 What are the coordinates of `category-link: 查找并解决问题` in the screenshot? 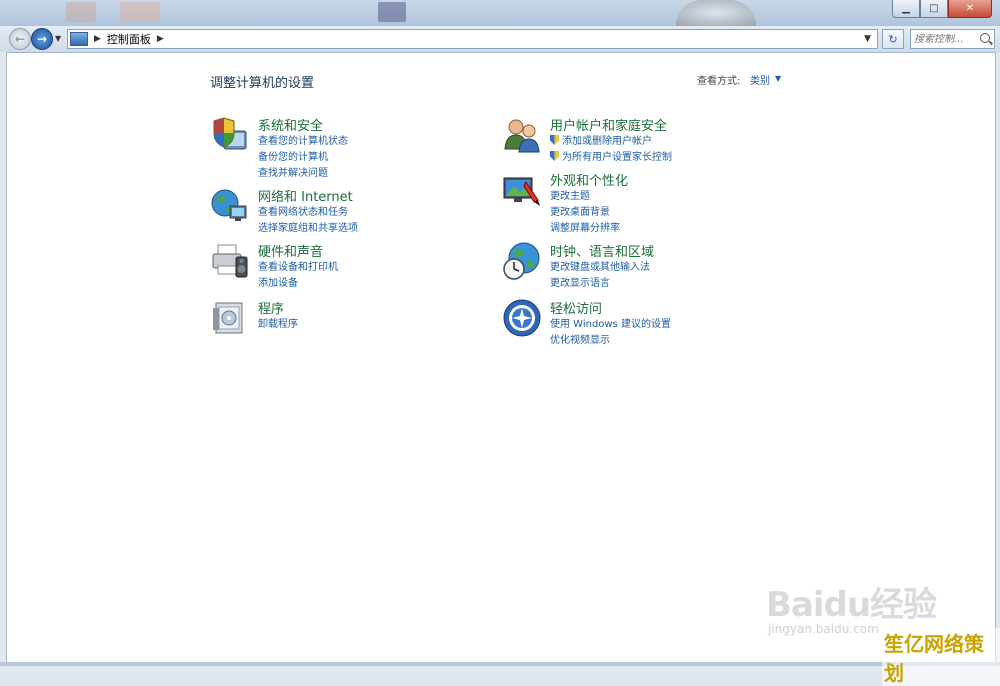 It's located at (293, 171).